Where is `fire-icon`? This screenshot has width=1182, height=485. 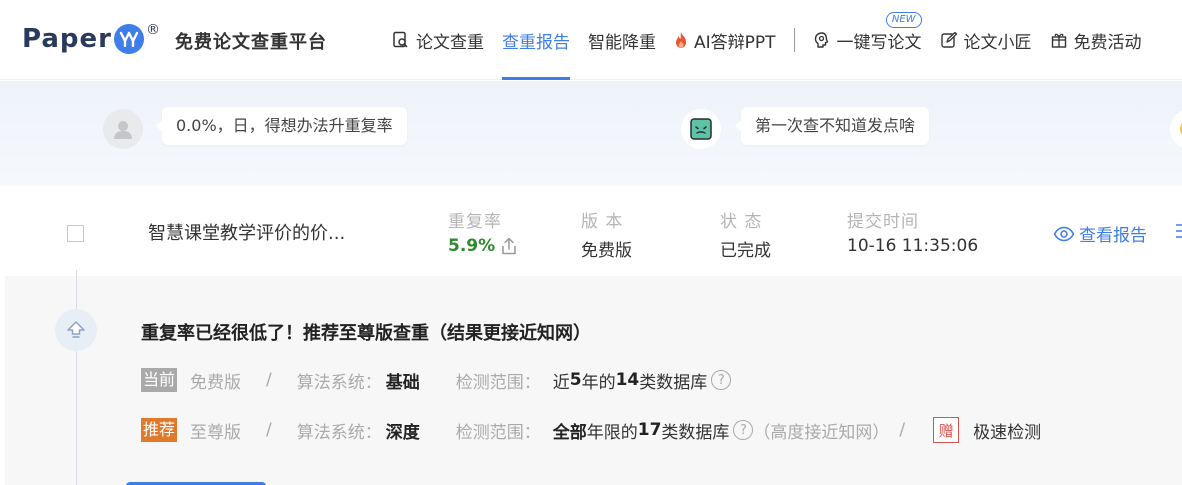
fire-icon is located at coordinates (681, 40).